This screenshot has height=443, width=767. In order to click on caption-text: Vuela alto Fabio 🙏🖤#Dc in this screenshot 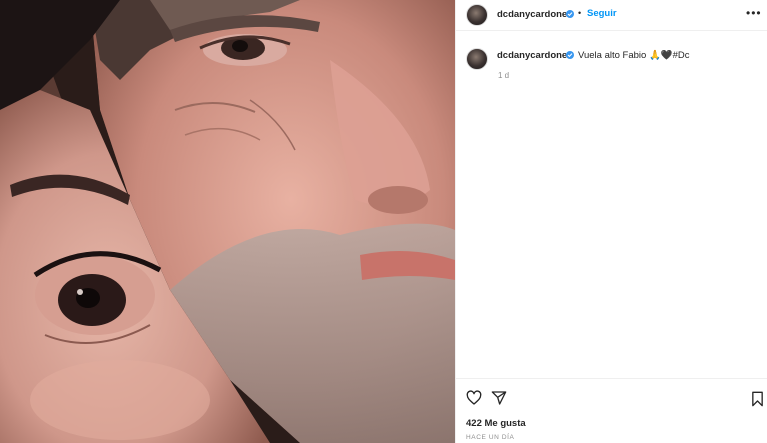, I will do `click(634, 55)`.